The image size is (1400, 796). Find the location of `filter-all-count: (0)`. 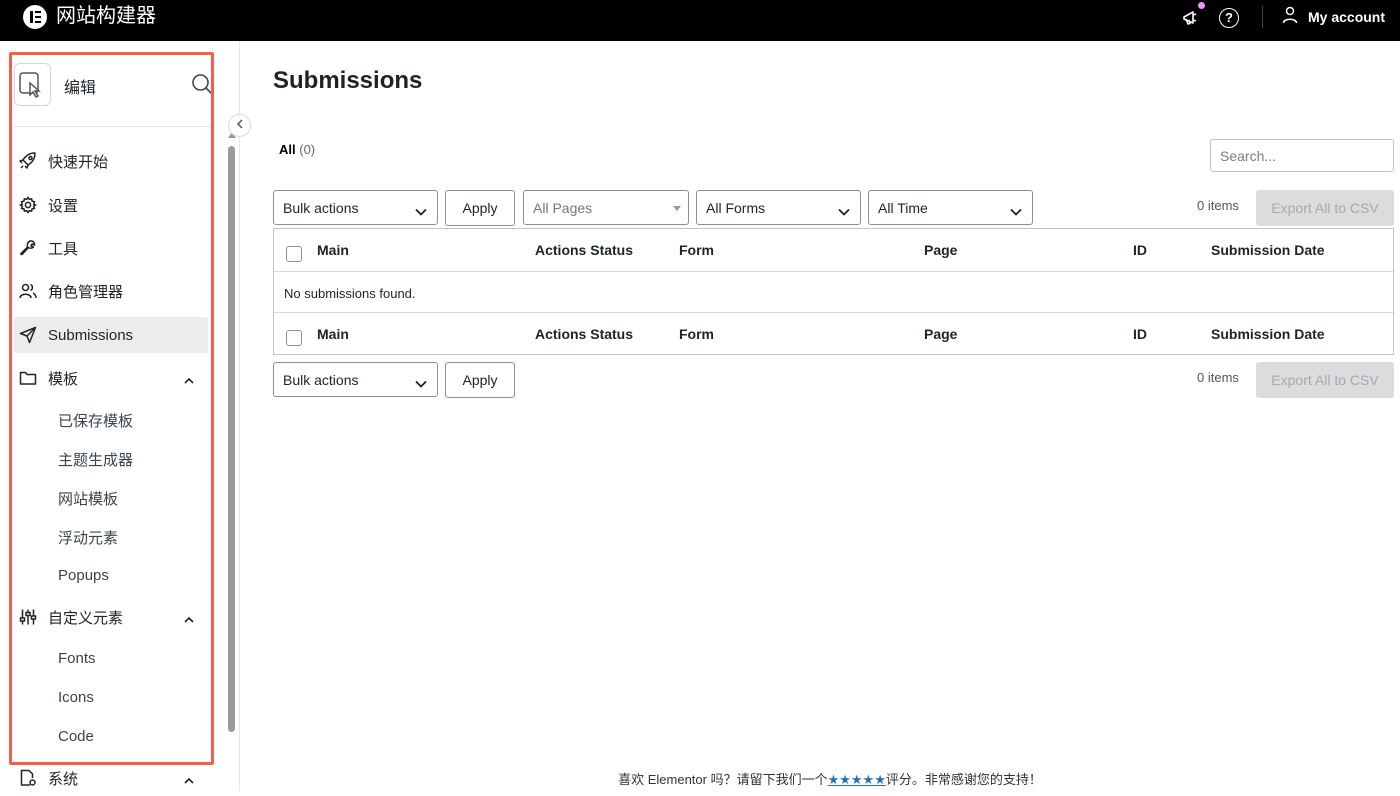

filter-all-count: (0) is located at coordinates (307, 149).